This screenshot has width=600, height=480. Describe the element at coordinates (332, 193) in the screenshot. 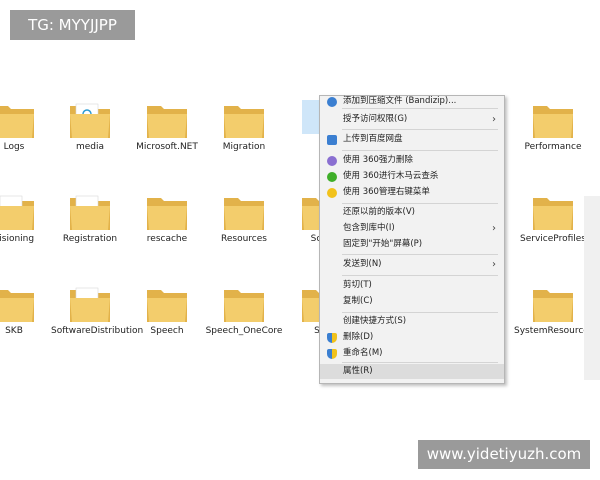

I see `360-manage-icon` at that location.